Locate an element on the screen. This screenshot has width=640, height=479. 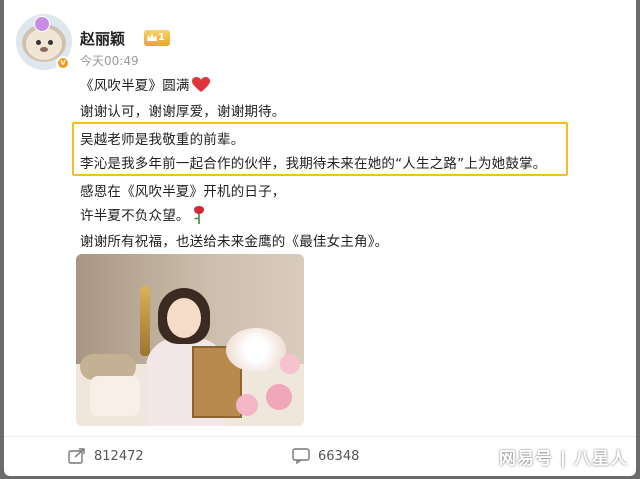
repost-count: 812472 is located at coordinates (119, 456).